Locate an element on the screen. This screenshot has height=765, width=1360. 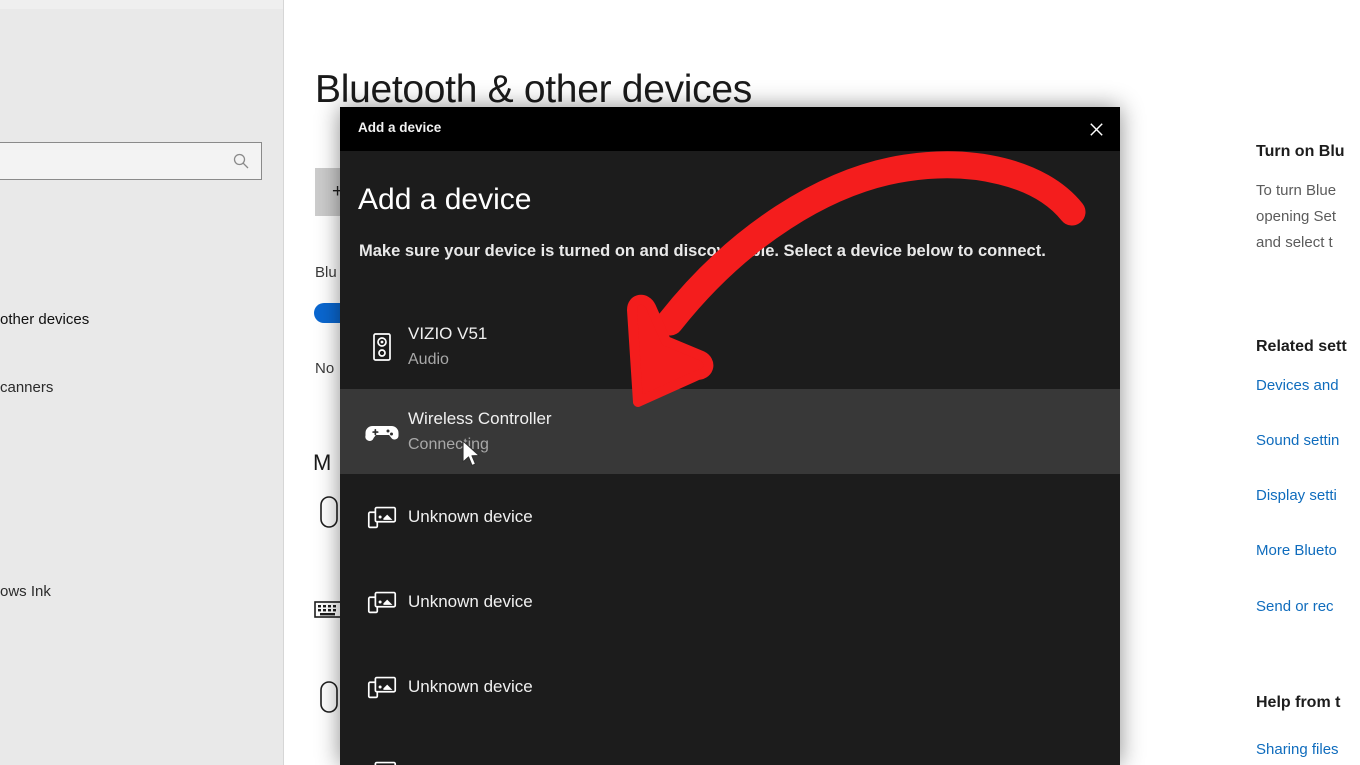
turn-on-bluetooth-heading: Turn on Blu is located at coordinates (1300, 151).